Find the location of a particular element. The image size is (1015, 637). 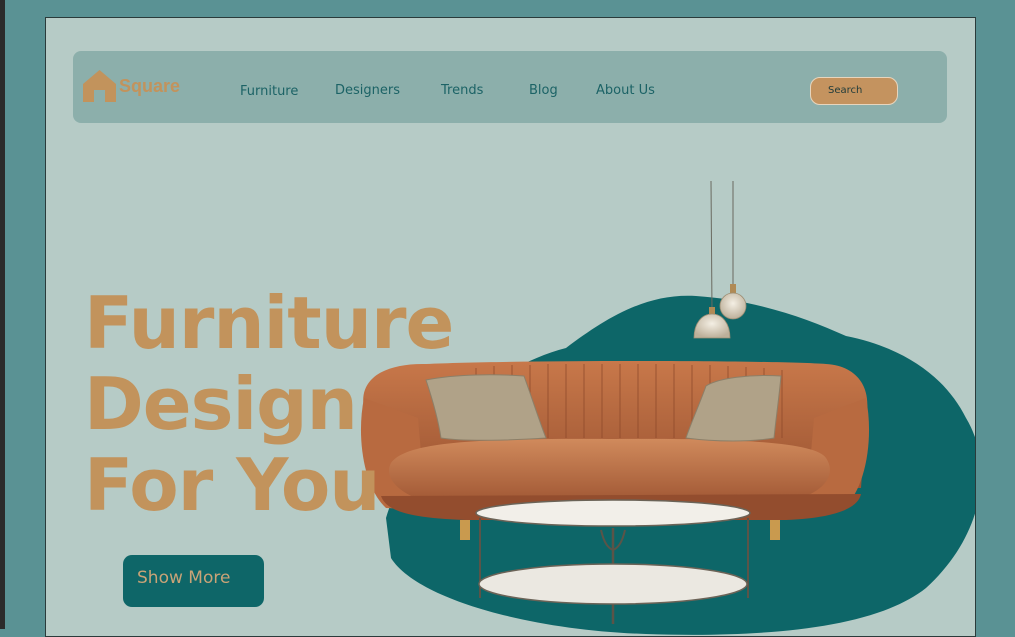

nav-item-about-us: About Us is located at coordinates (625, 90).